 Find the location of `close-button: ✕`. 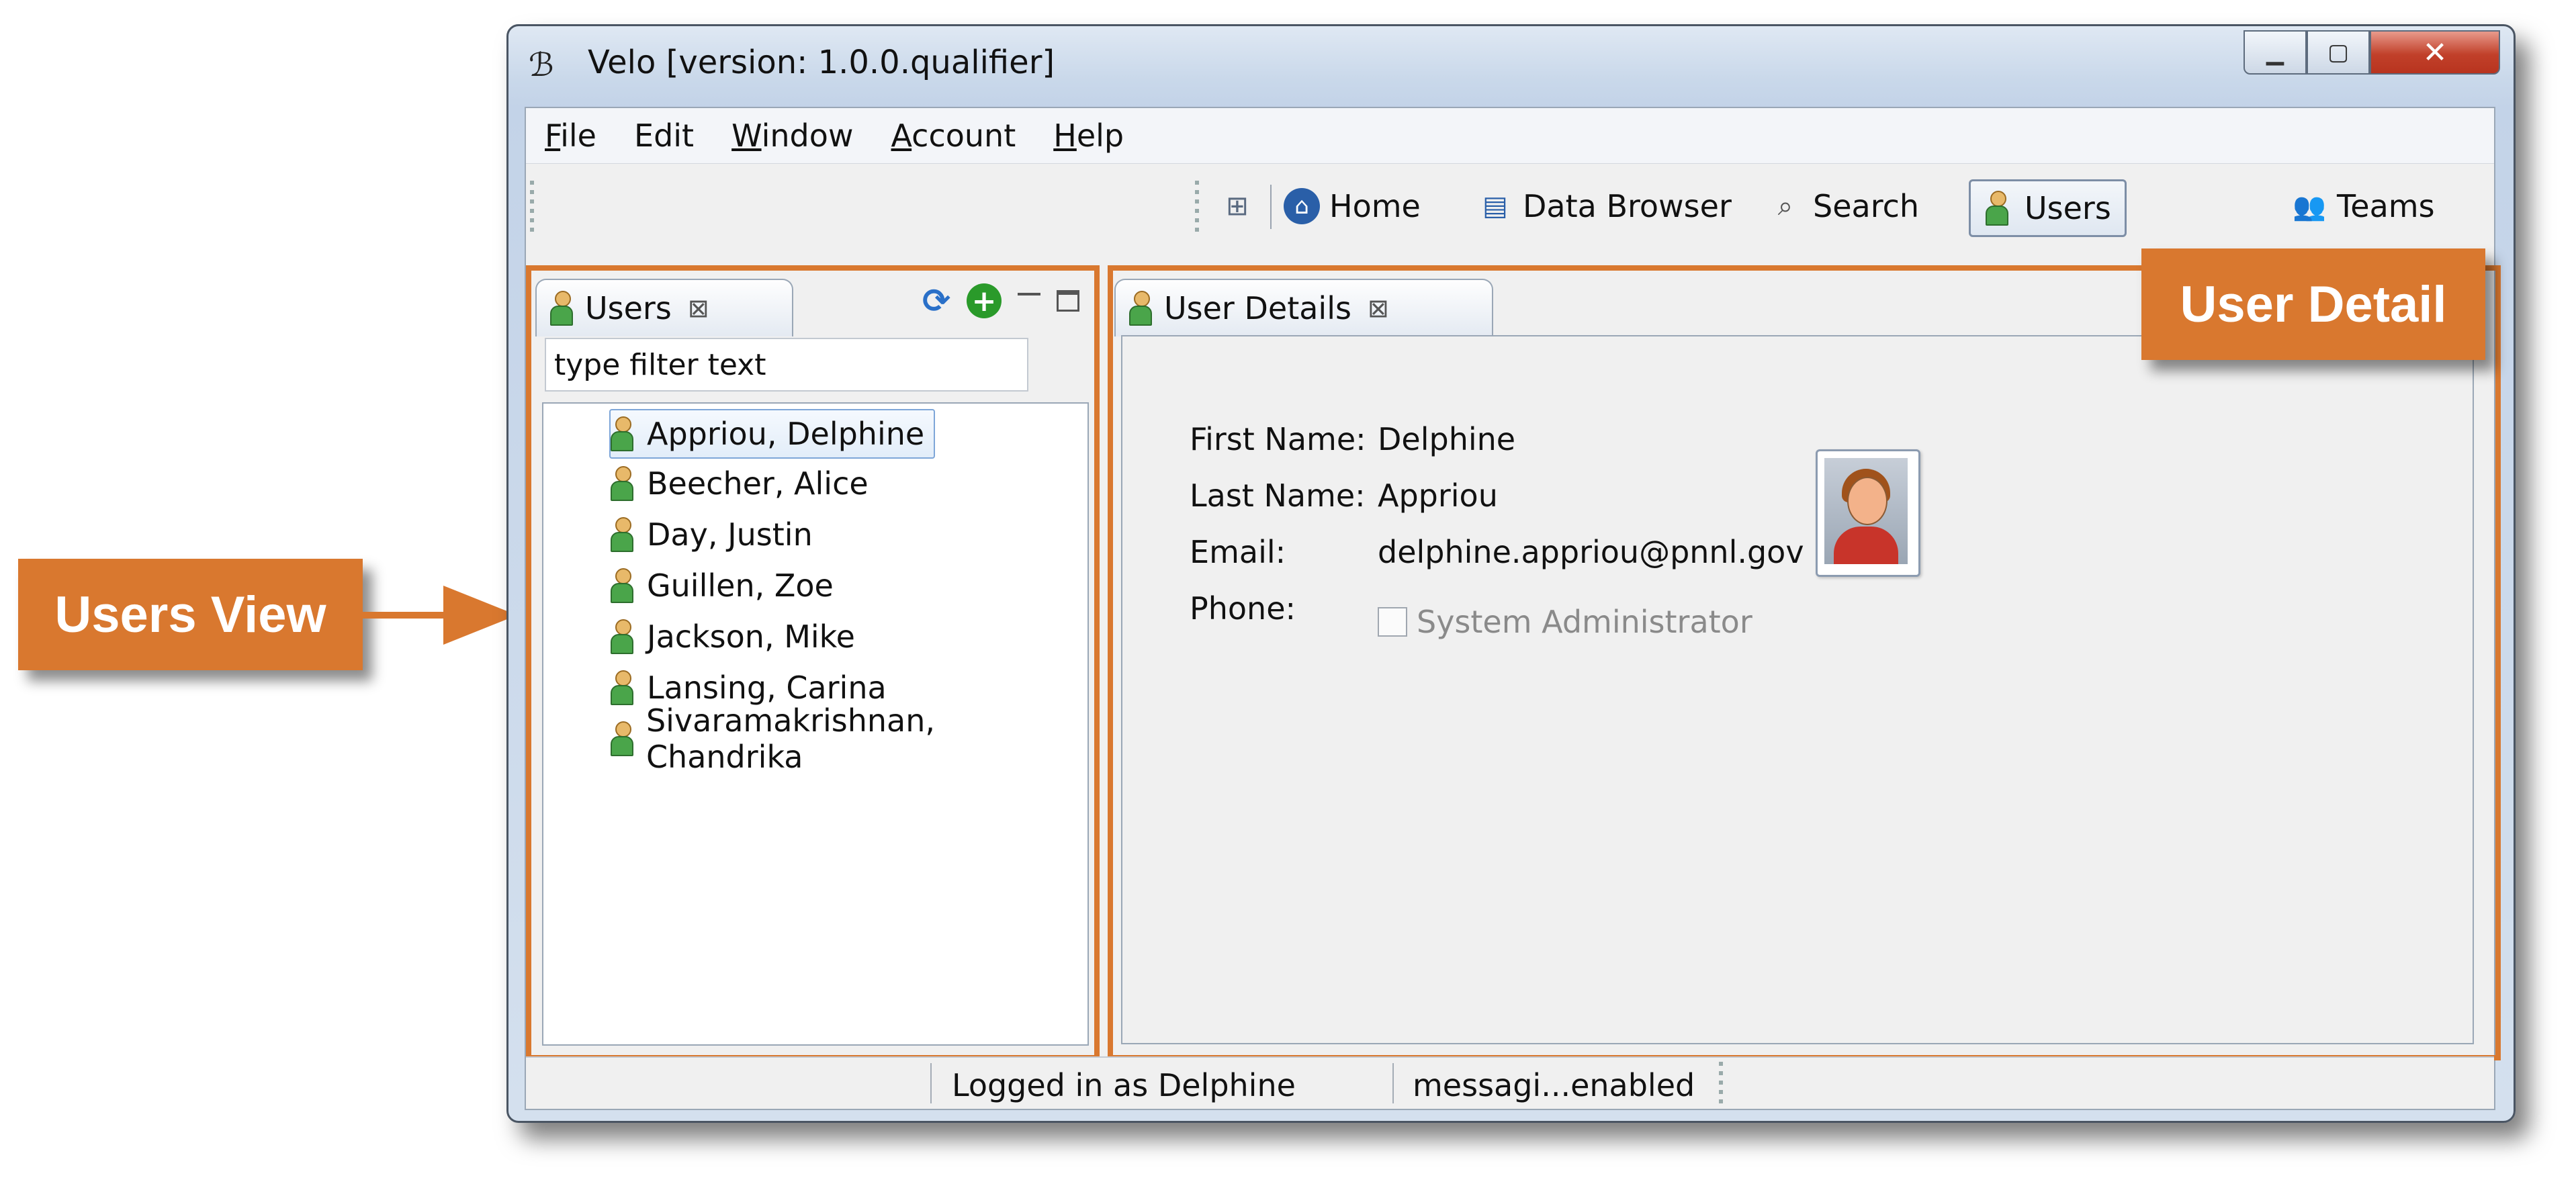

close-button: ✕ is located at coordinates (2435, 52).